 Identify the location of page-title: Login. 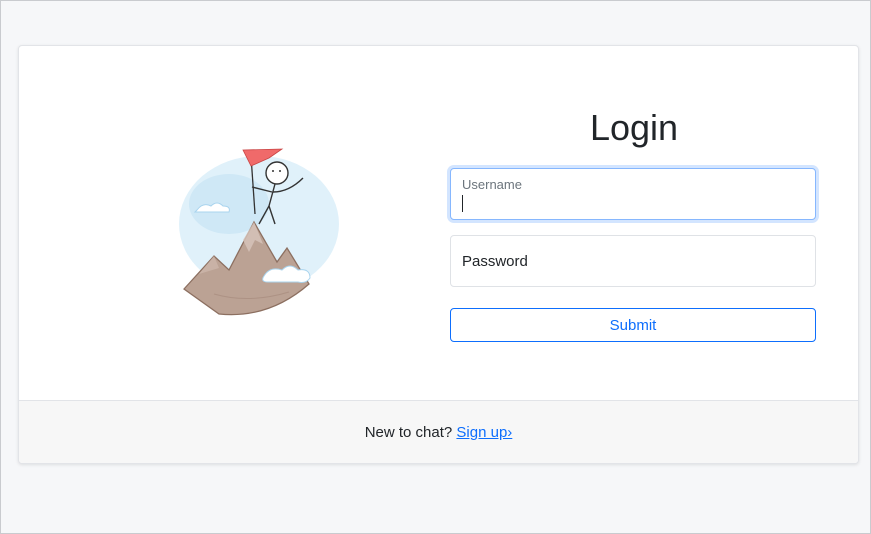
(634, 127).